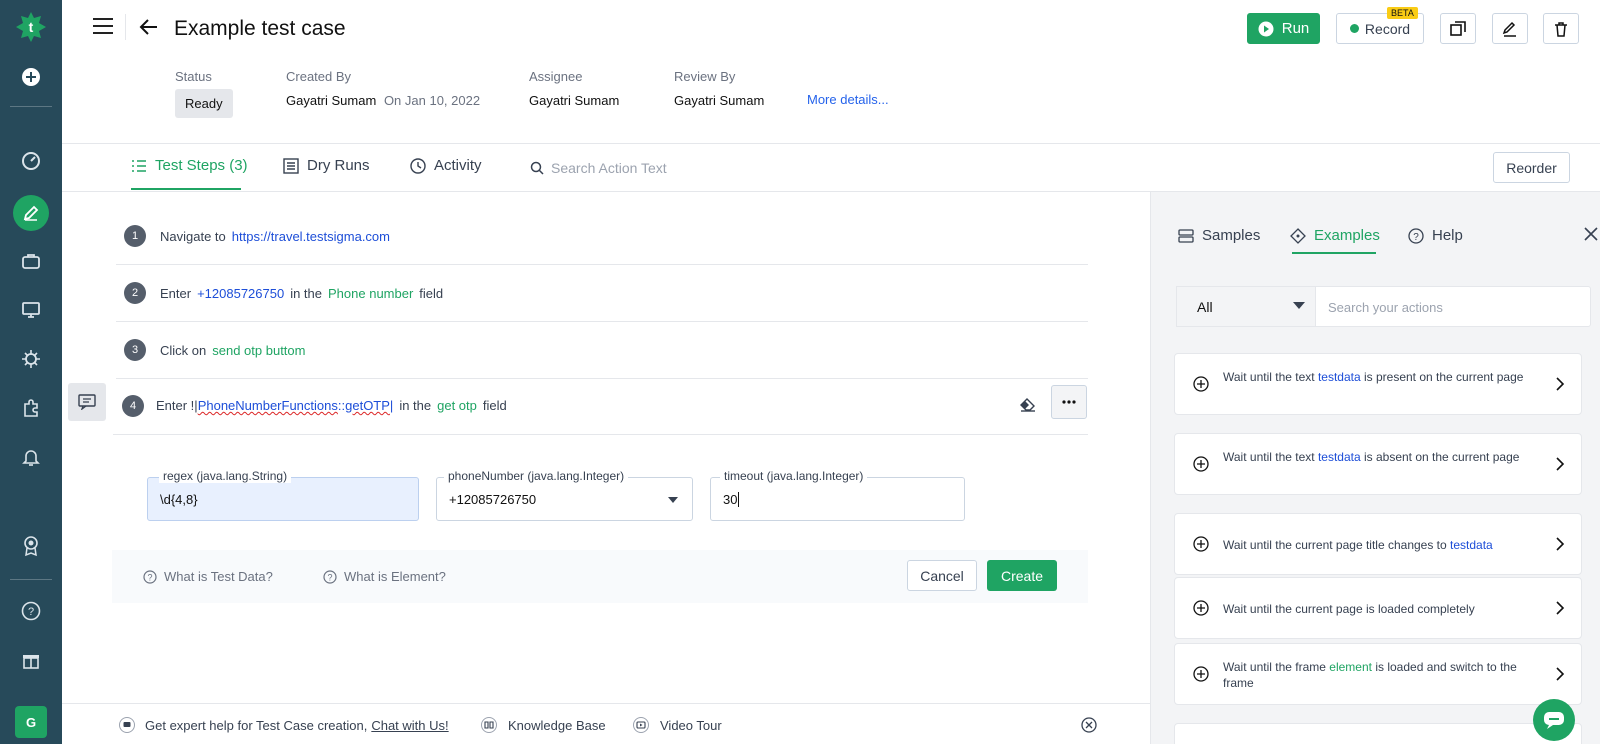 Image resolution: width=1600 pixels, height=744 pixels. I want to click on step-test-data: https://travel.testsigma.com, so click(311, 236).